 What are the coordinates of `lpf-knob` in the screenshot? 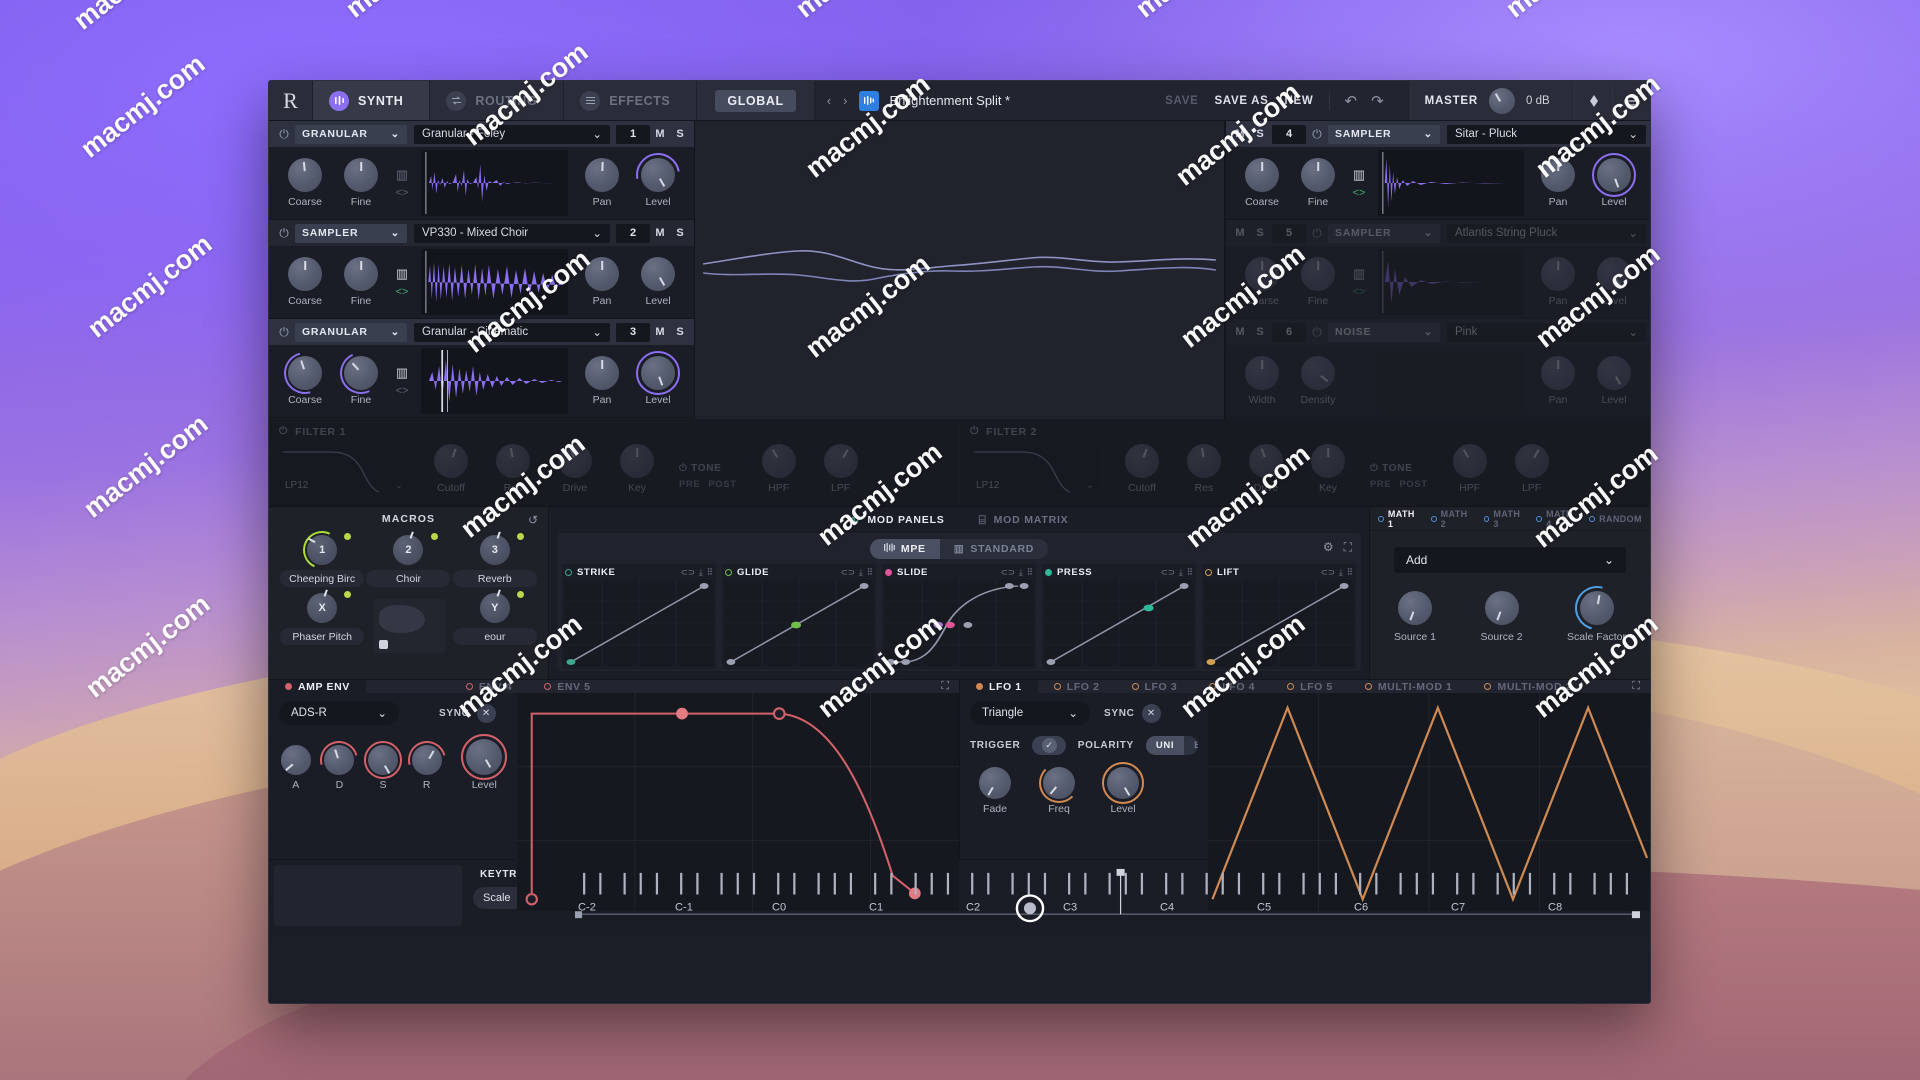 It's located at (840, 461).